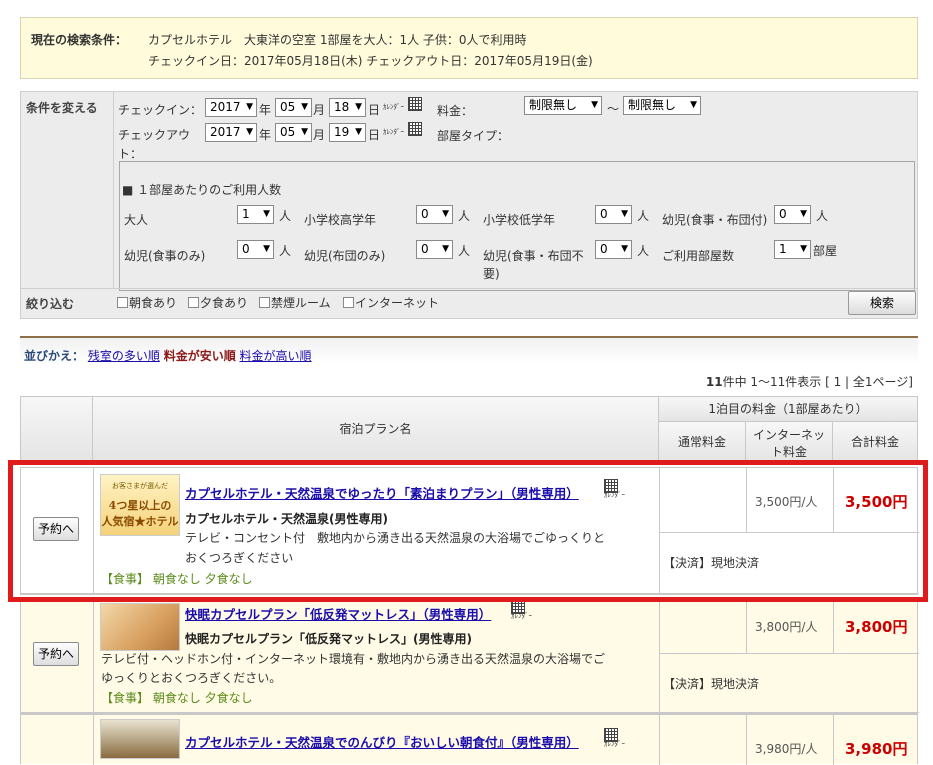 Image resolution: width=933 pixels, height=765 pixels. Describe the element at coordinates (293, 132) in the screenshot. I see `checkout-month-select: 05 ▼` at that location.